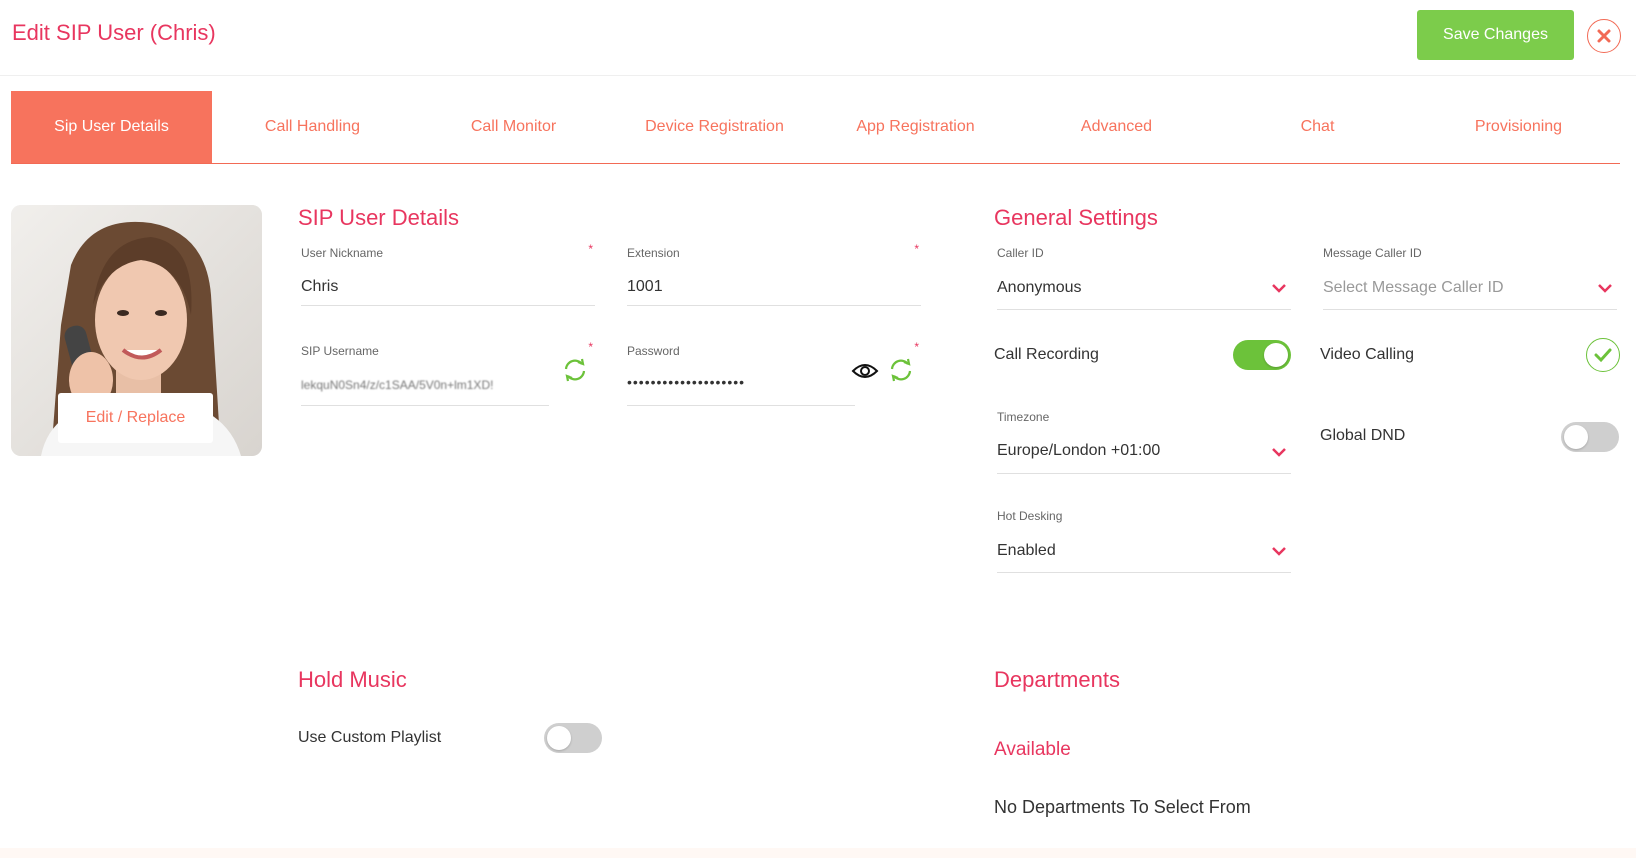 The image size is (1636, 858). I want to click on caller-id-label: Caller ID, so click(1020, 253).